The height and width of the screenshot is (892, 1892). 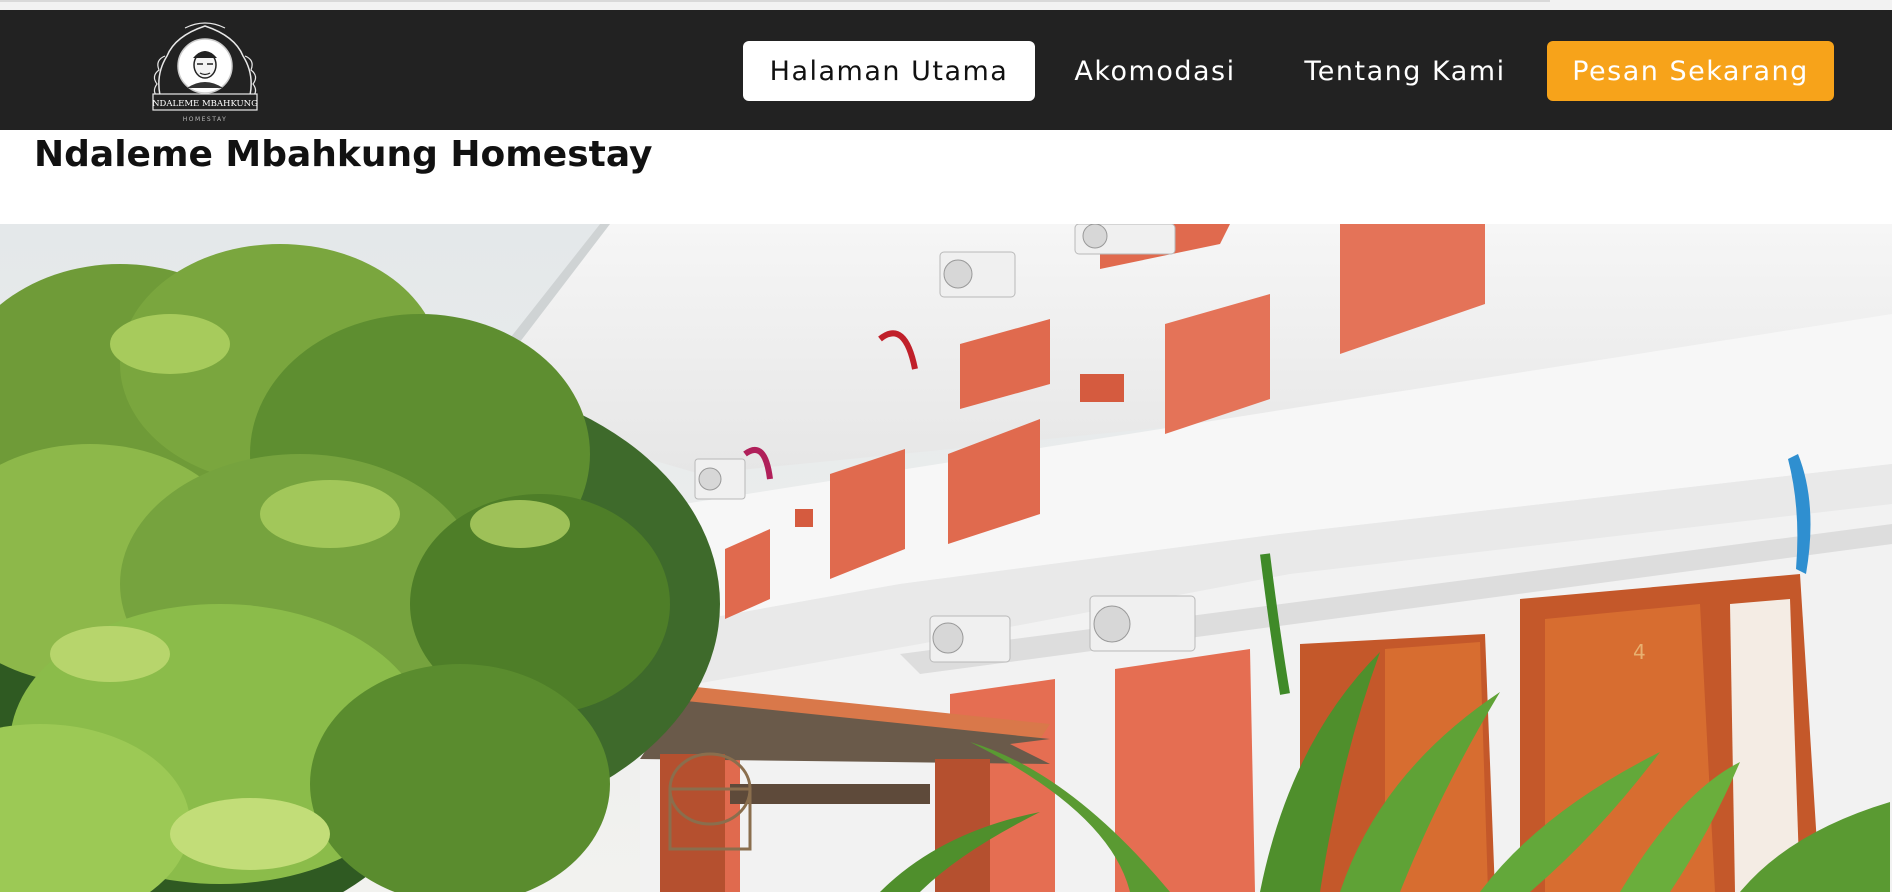 What do you see at coordinates (946, 177) in the screenshot?
I see `title-section: Ndaleme Mbahkung Homestay` at bounding box center [946, 177].